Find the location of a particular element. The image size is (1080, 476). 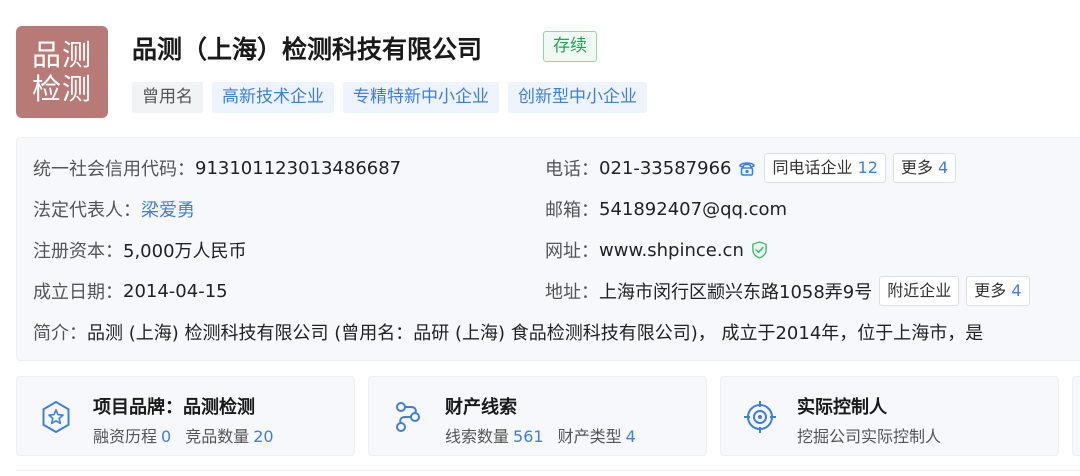

same-phone-count: 12 is located at coordinates (867, 167).